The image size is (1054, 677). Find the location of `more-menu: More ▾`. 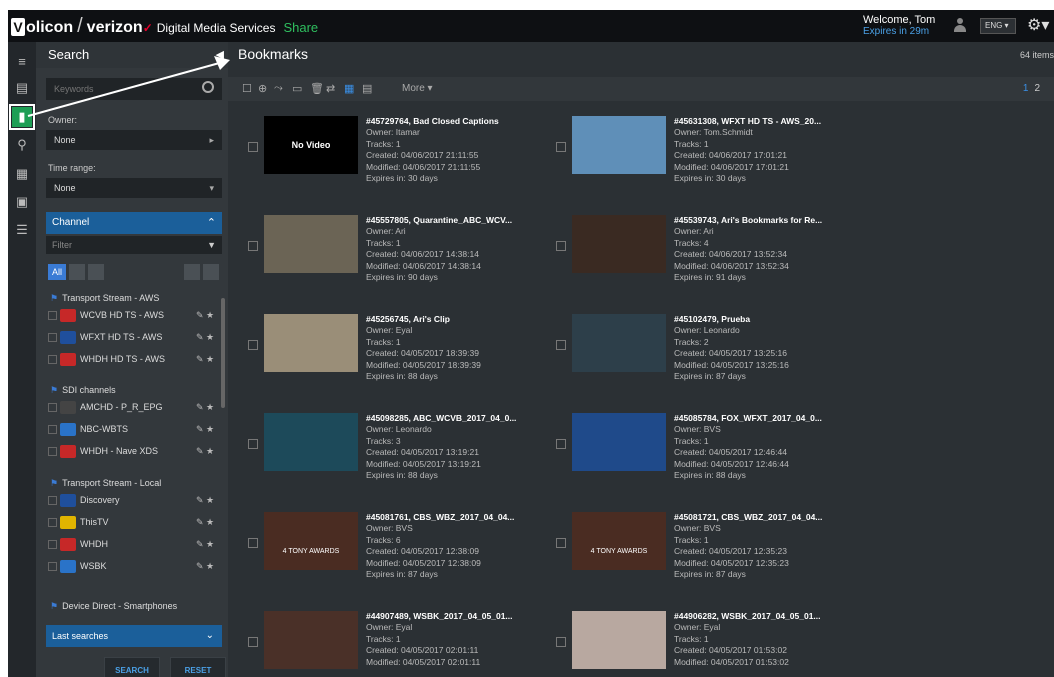

more-menu: More ▾ is located at coordinates (417, 88).